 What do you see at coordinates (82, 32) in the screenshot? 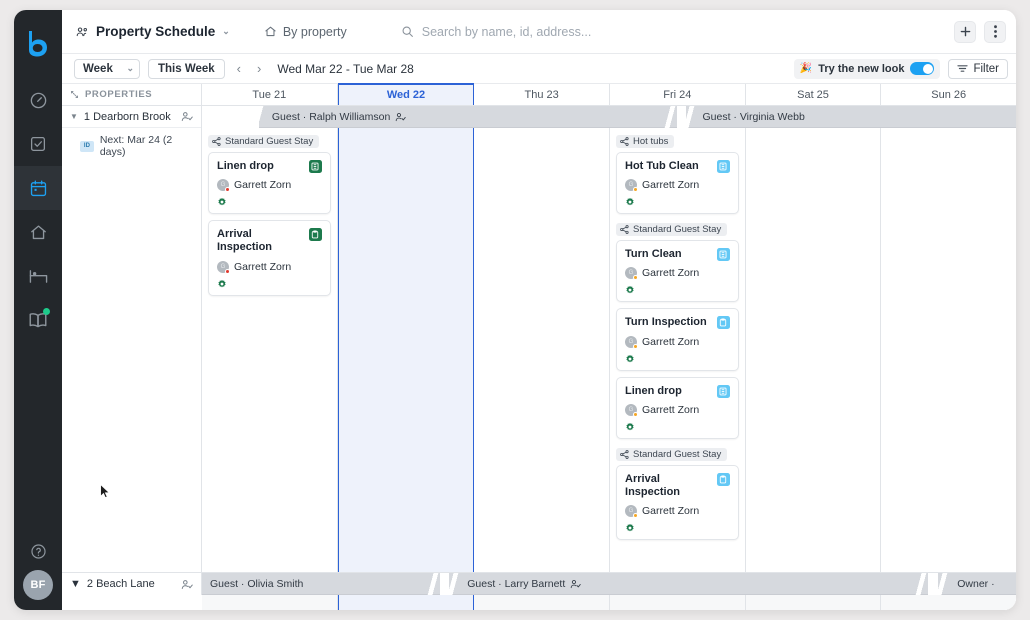
I see `people-icon` at bounding box center [82, 32].